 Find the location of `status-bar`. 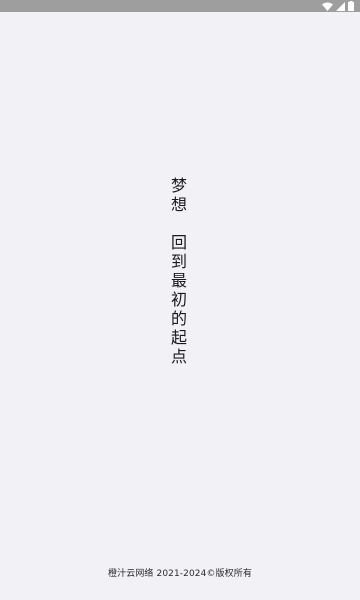

status-bar is located at coordinates (180, 6).